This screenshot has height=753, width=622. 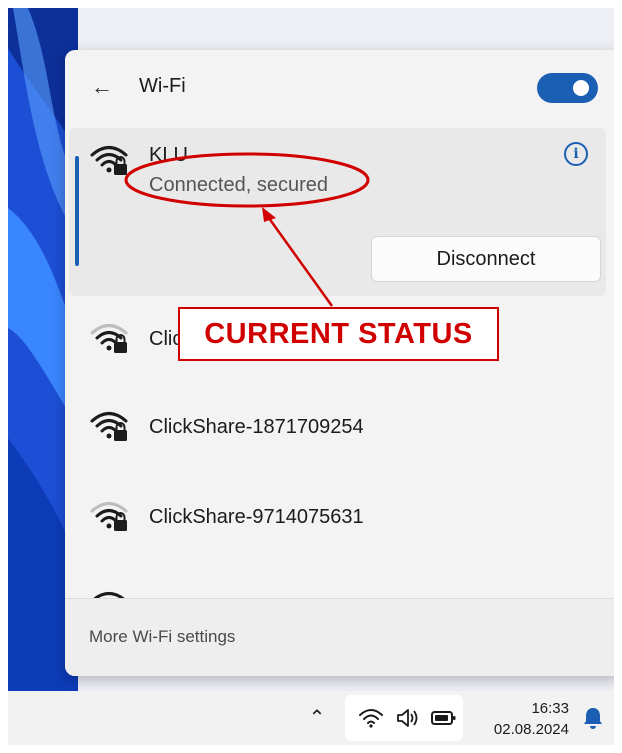 I want to click on clock-time: 16:33, so click(x=541, y=708).